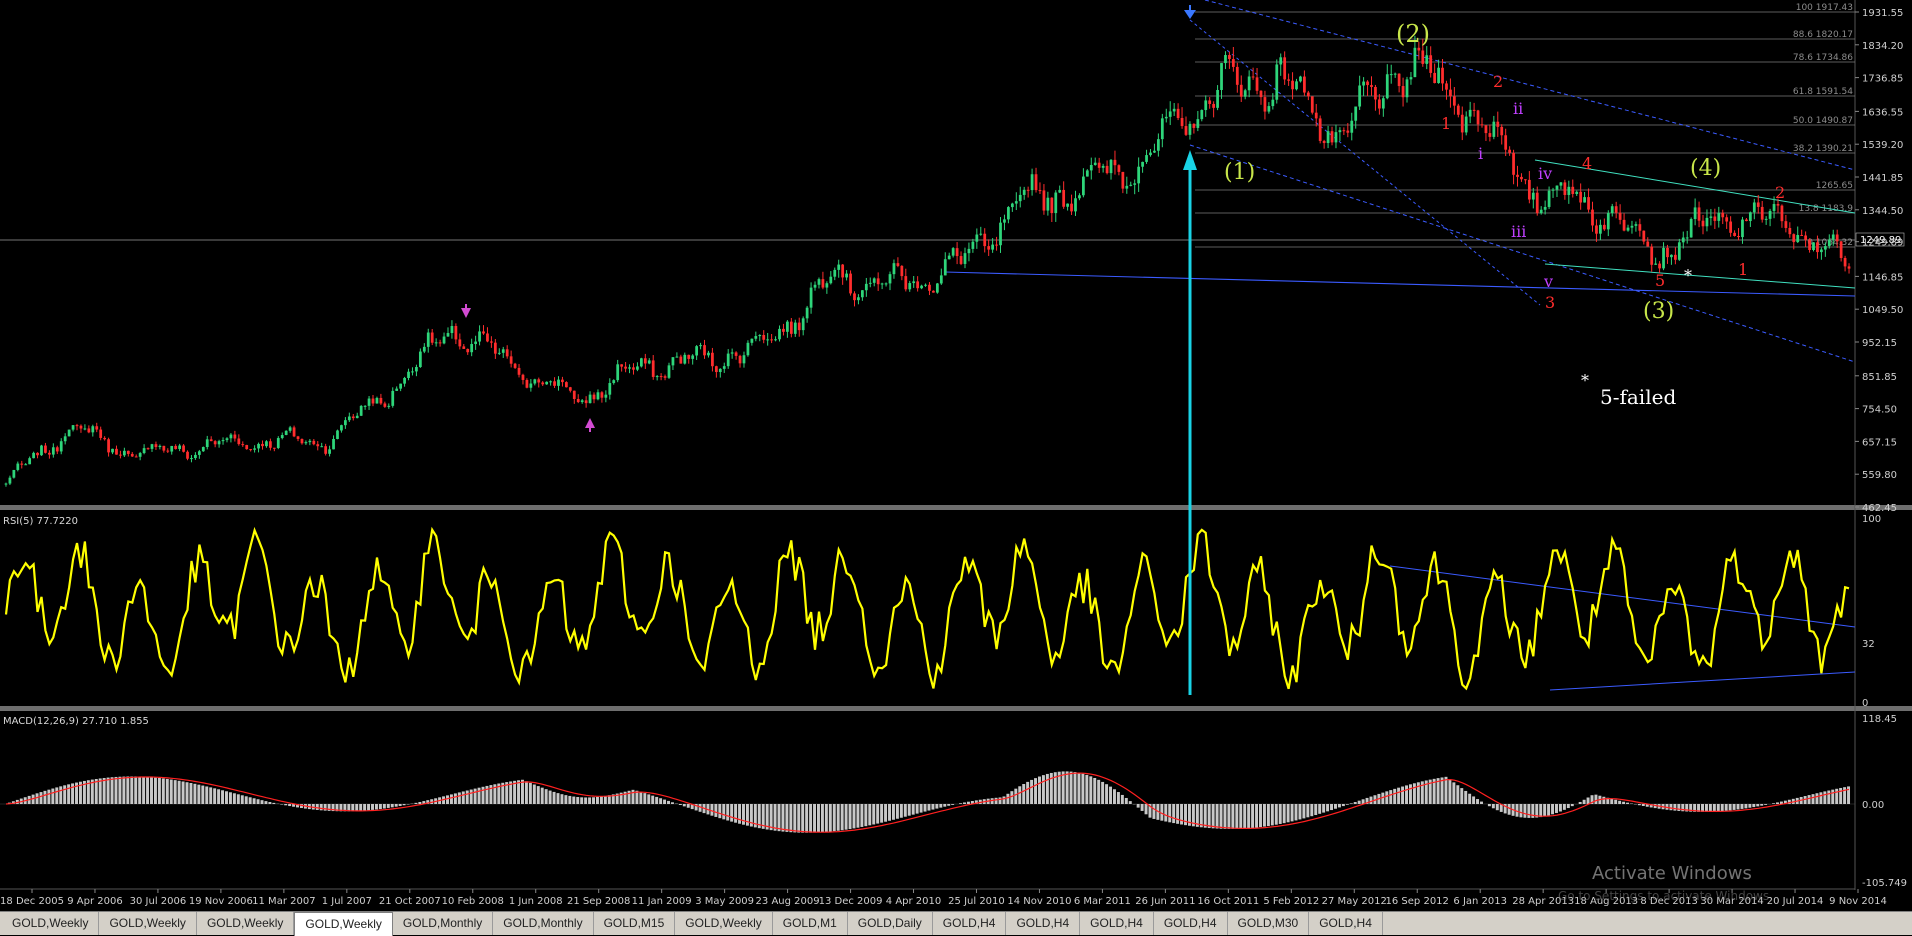 The width and height of the screenshot is (1912, 936). What do you see at coordinates (50, 923) in the screenshot?
I see `chart-tab-1: GOLD,Weekly` at bounding box center [50, 923].